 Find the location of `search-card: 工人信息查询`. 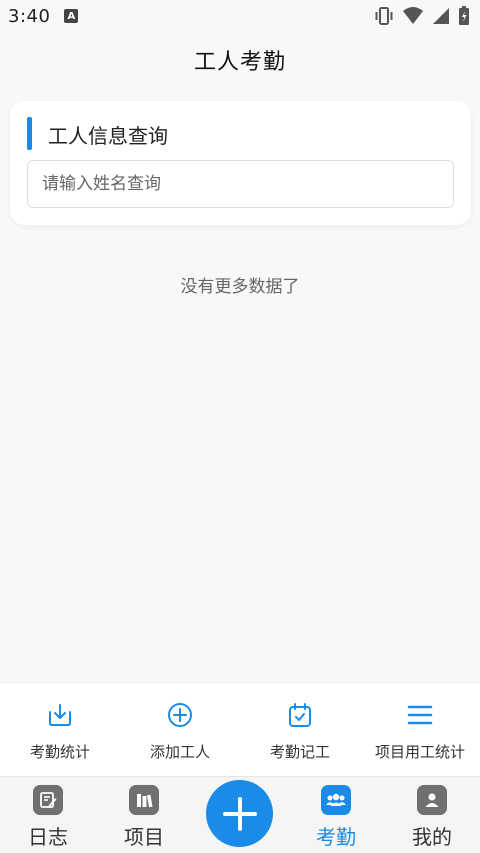

search-card: 工人信息查询 is located at coordinates (240, 163).